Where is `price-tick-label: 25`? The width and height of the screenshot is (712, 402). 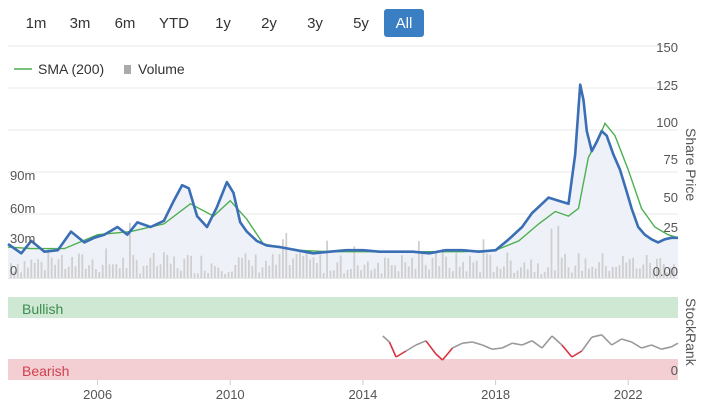 price-tick-label: 25 is located at coordinates (671, 227).